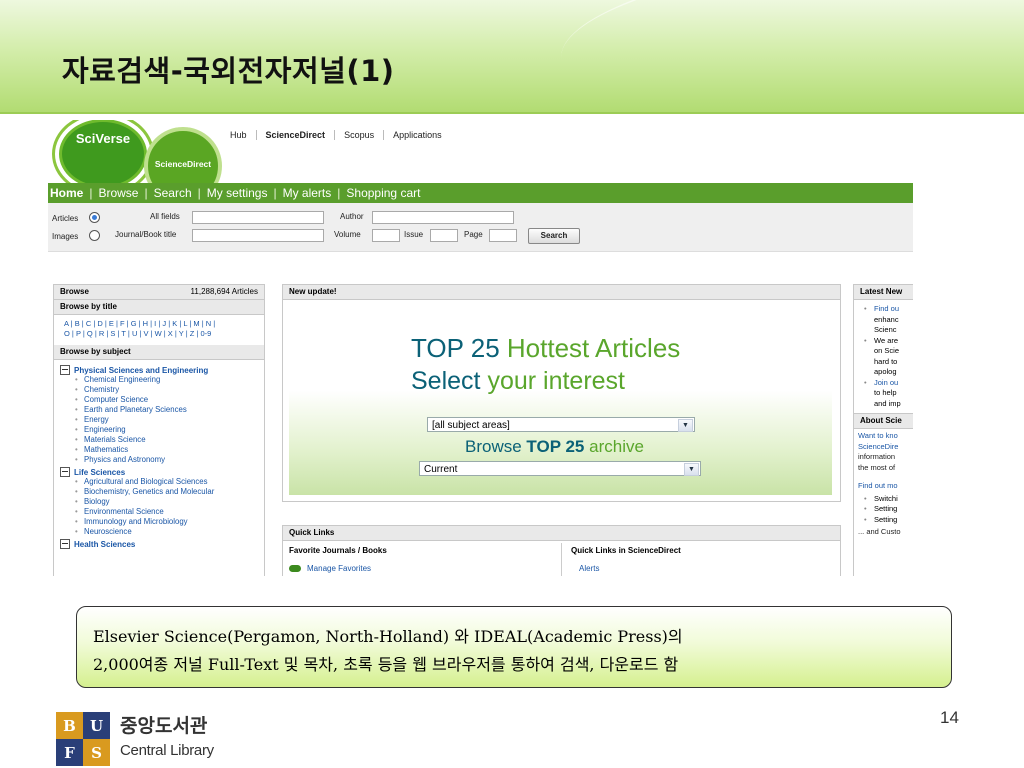  I want to click on news-item: Join ou, so click(888, 383).